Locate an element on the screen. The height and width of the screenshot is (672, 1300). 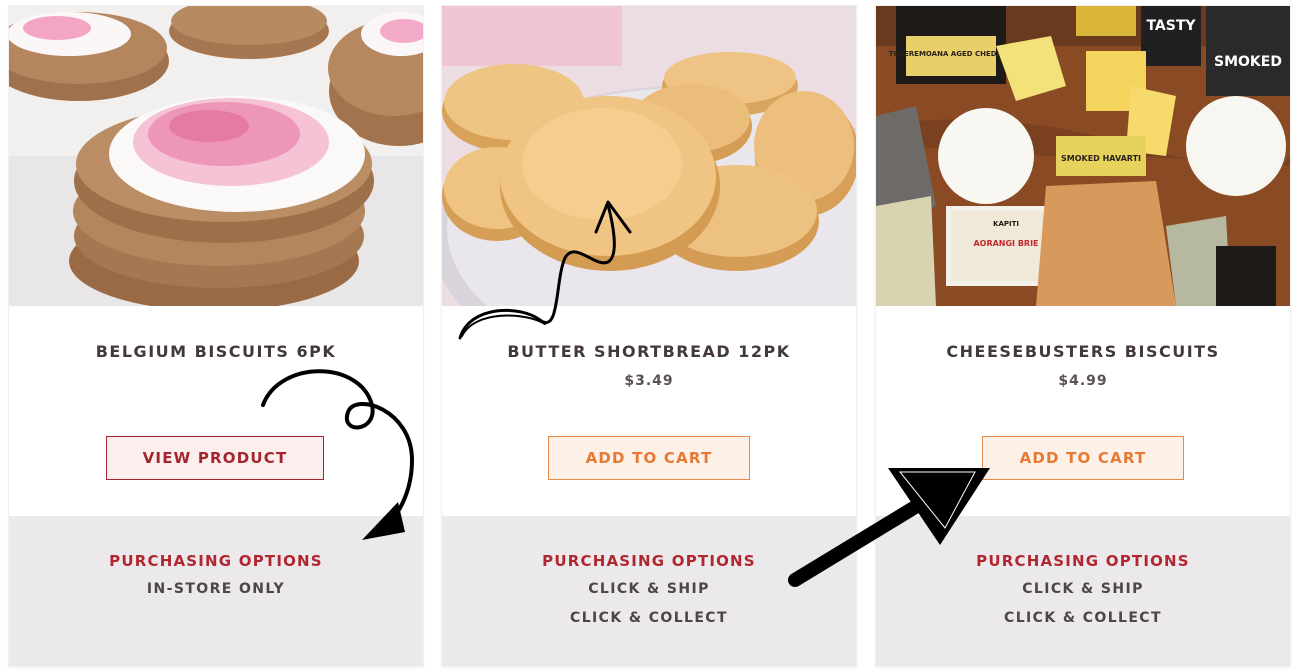
product-title: BELGIUM BISCUITS 6PK is located at coordinates (216, 351).